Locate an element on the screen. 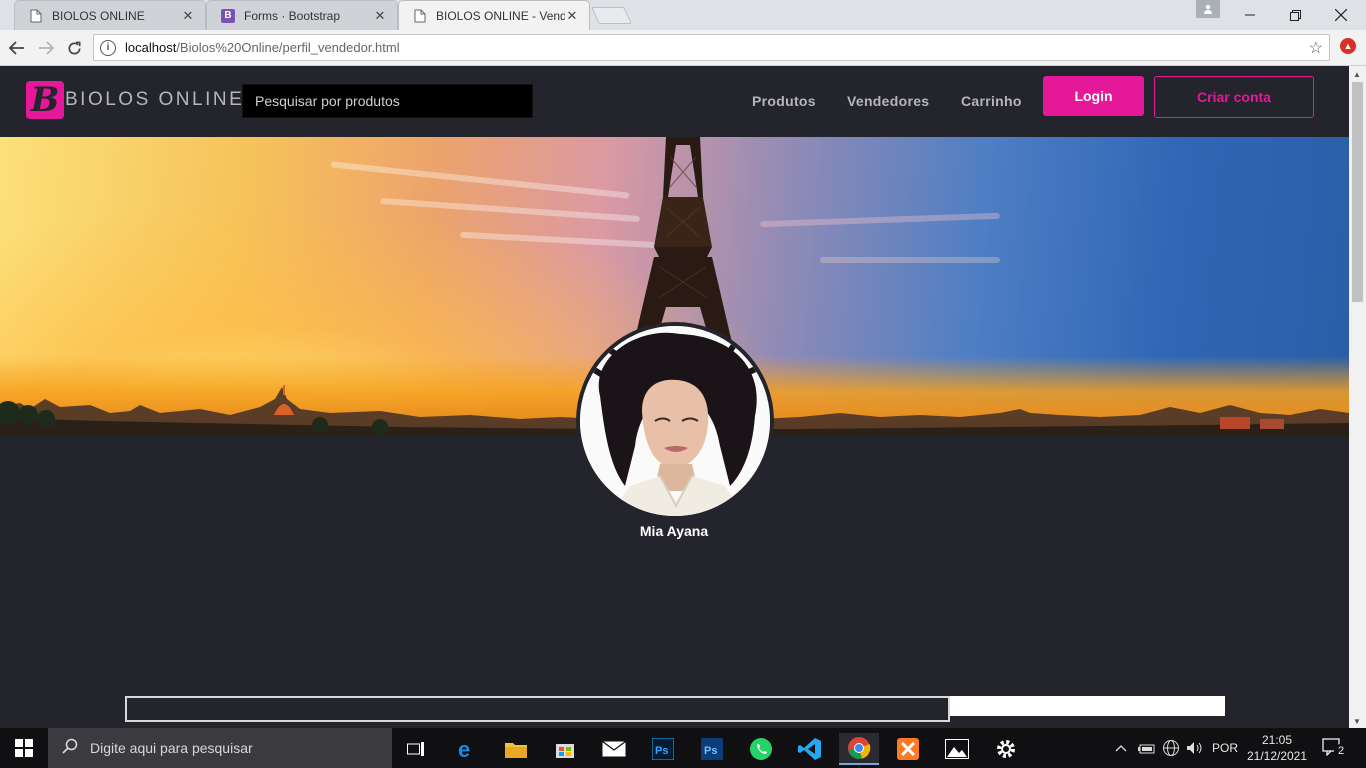 This screenshot has width=1366, height=768. bootstrap-icon: B is located at coordinates (228, 15).